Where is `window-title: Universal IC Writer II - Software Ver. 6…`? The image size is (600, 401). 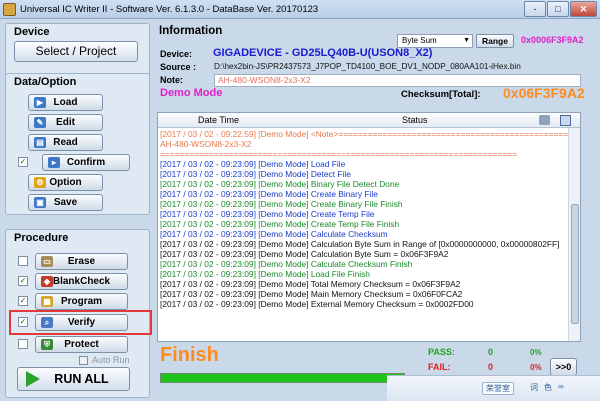
window-title: Universal IC Writer II - Software Ver. 6… is located at coordinates (169, 9).